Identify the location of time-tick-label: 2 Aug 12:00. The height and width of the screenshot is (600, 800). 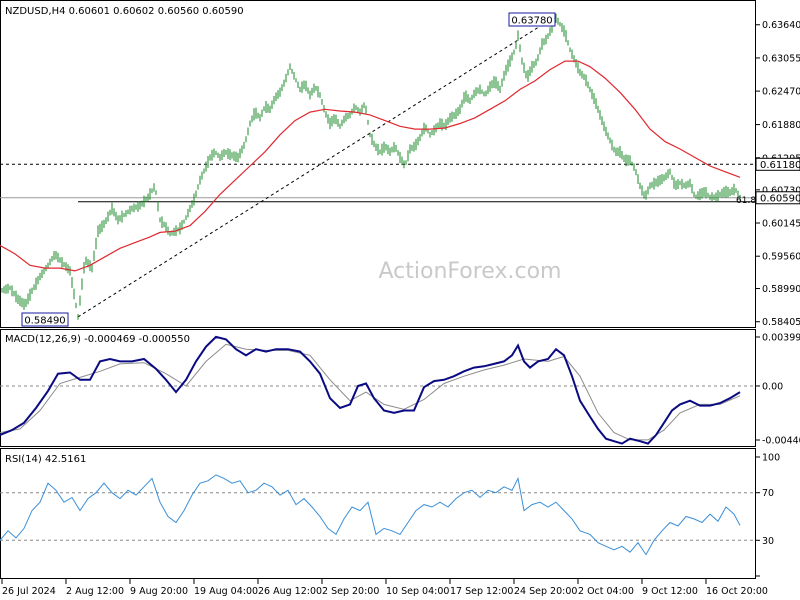
(95, 591).